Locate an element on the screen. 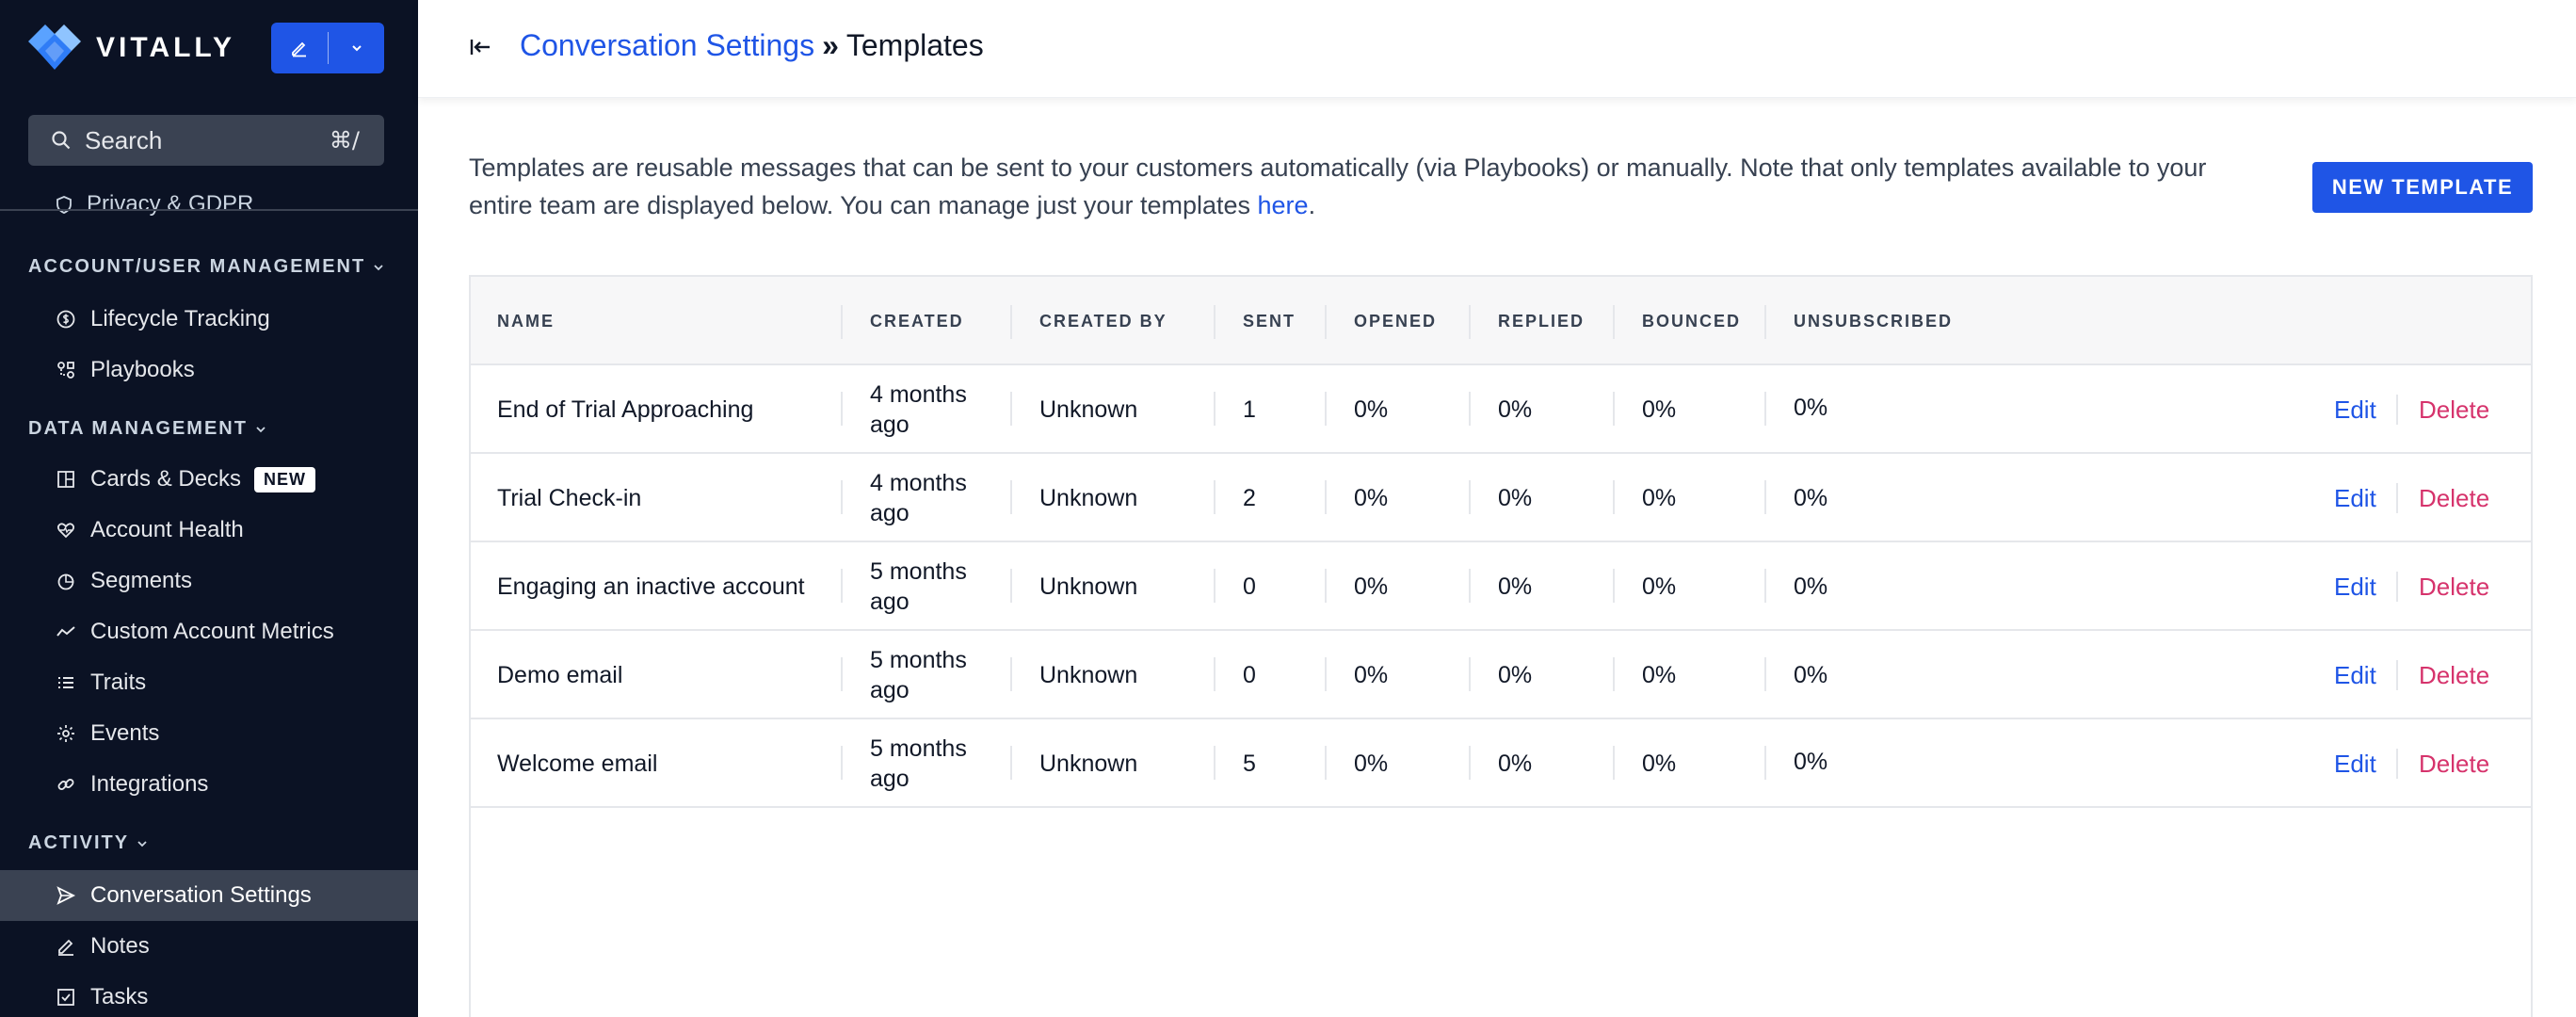  cell-sent: 0 is located at coordinates (1249, 675).